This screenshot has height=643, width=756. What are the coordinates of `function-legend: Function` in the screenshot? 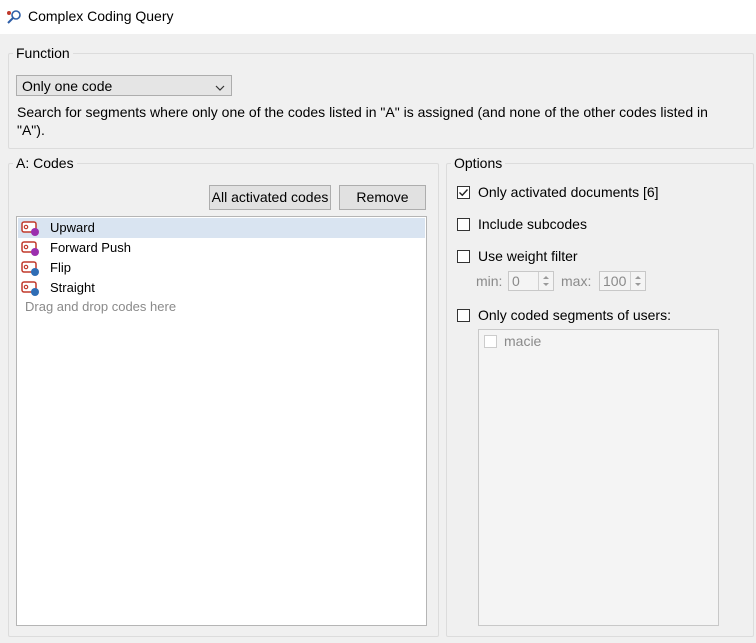 It's located at (43, 53).